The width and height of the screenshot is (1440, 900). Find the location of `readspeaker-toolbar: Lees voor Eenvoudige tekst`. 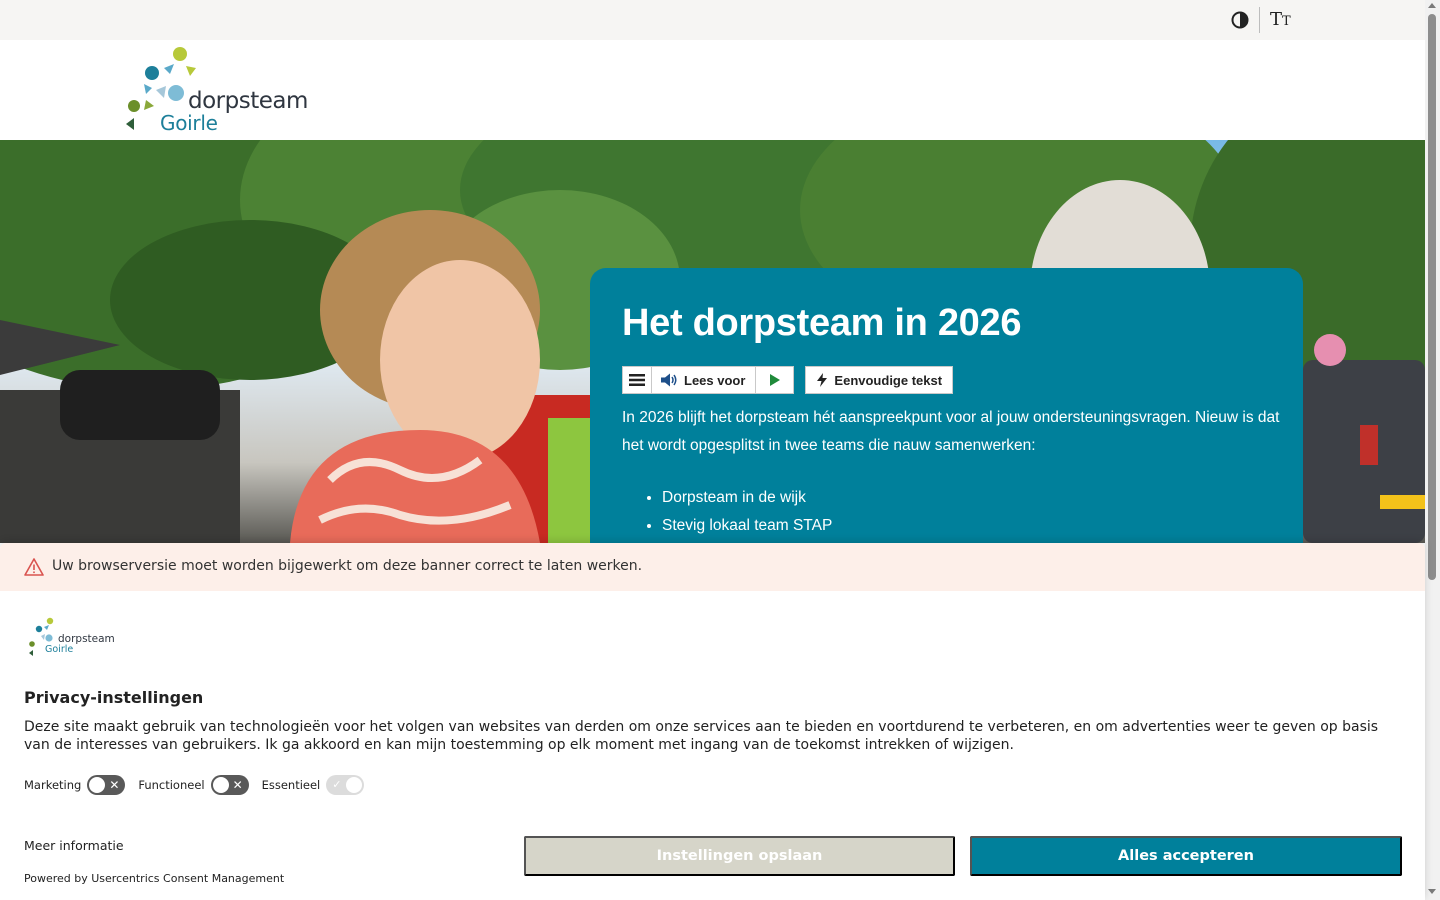

readspeaker-toolbar: Lees voor Eenvoudige tekst is located at coordinates (788, 380).